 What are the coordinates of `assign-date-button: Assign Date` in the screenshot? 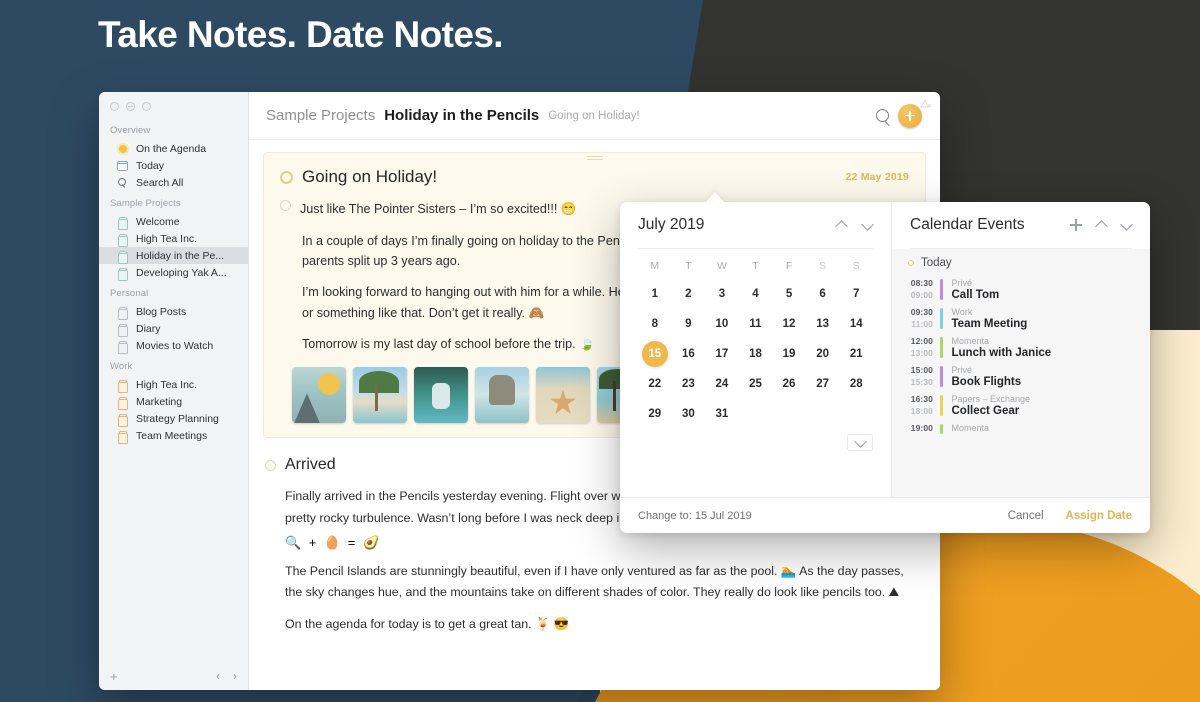 It's located at (1099, 516).